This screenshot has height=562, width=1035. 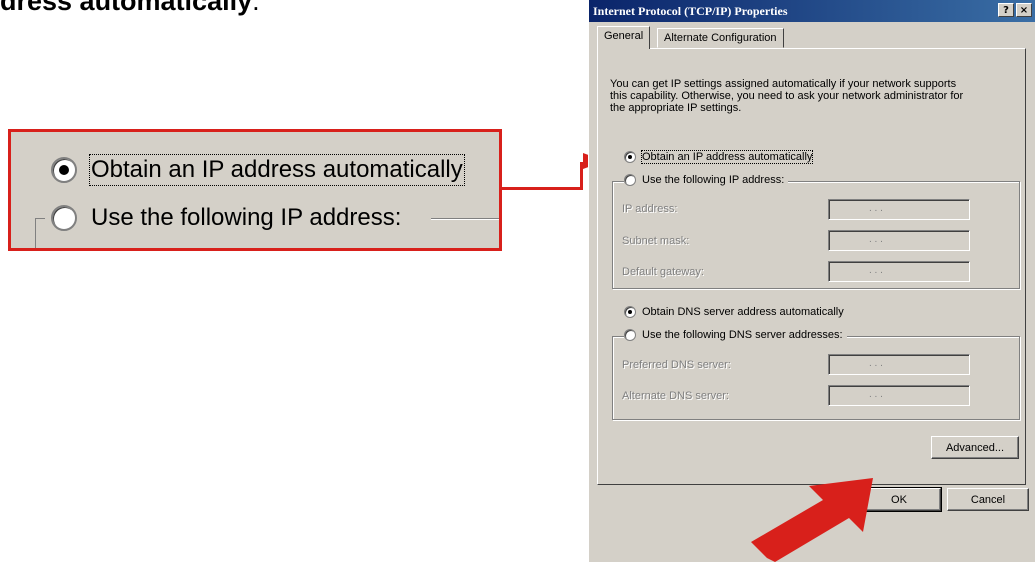 I want to click on alternate-dns-label: Alternate DNS server:, so click(x=675, y=396).